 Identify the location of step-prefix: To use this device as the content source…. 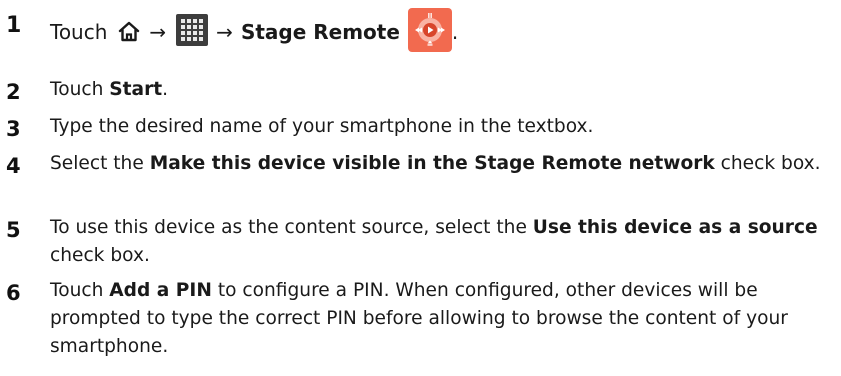
(291, 227).